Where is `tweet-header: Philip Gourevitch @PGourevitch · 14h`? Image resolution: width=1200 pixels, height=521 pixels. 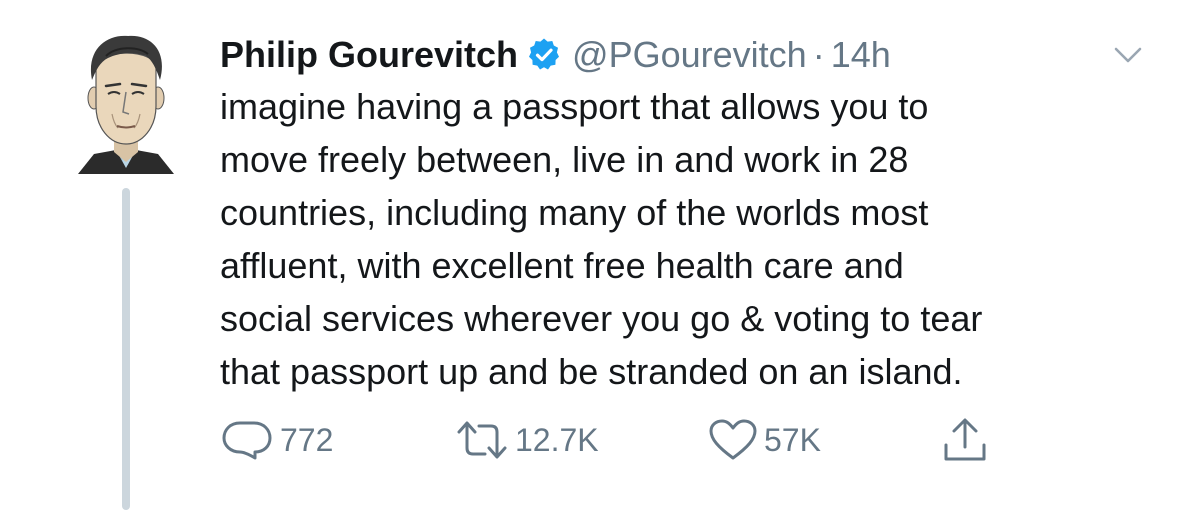
tweet-header: Philip Gourevitch @PGourevitch · 14h is located at coordinates (555, 55).